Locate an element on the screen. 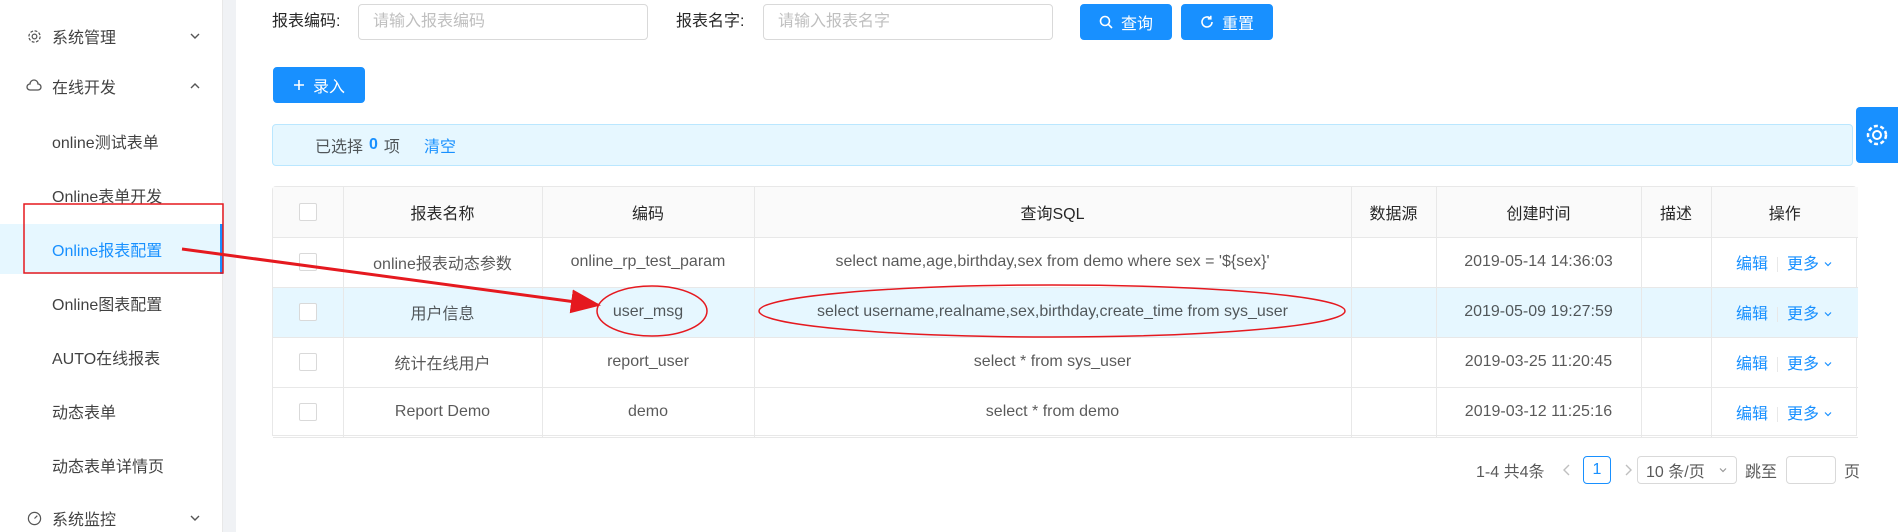  page-size-select: 10 条/页 is located at coordinates (1687, 470).